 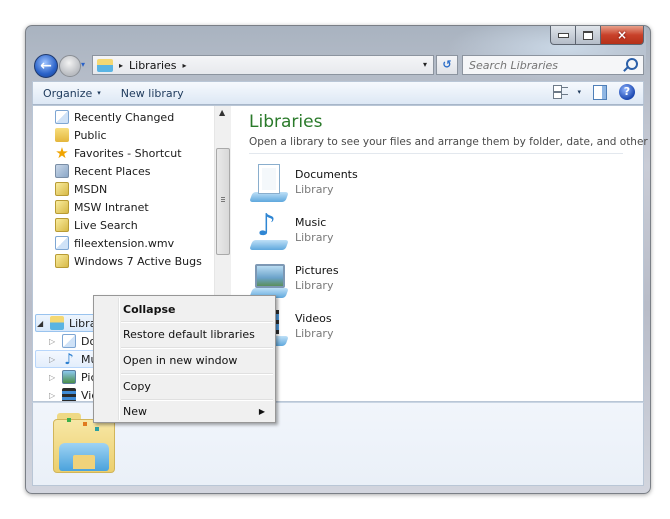 I want to click on documents-library-icon, so click(x=269, y=182).